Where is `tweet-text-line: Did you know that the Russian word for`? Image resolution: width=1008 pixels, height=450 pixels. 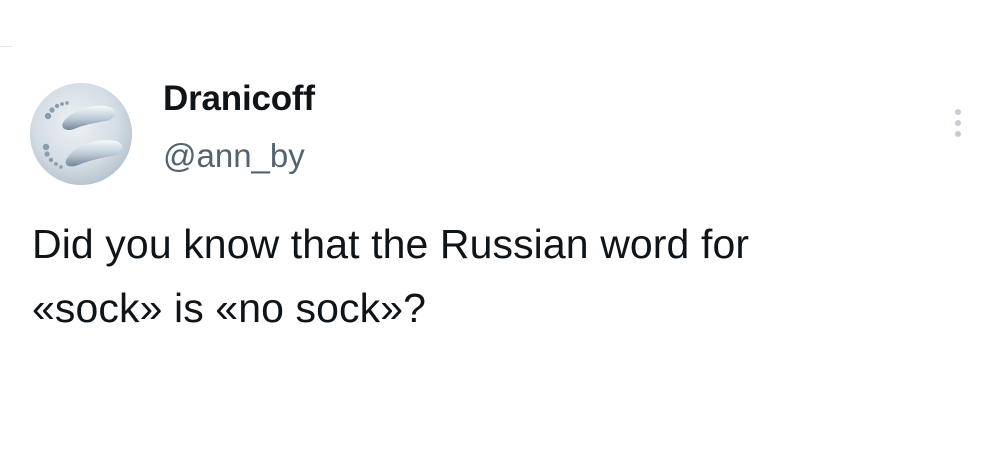
tweet-text-line: Did you know that the Russian word for is located at coordinates (391, 244).